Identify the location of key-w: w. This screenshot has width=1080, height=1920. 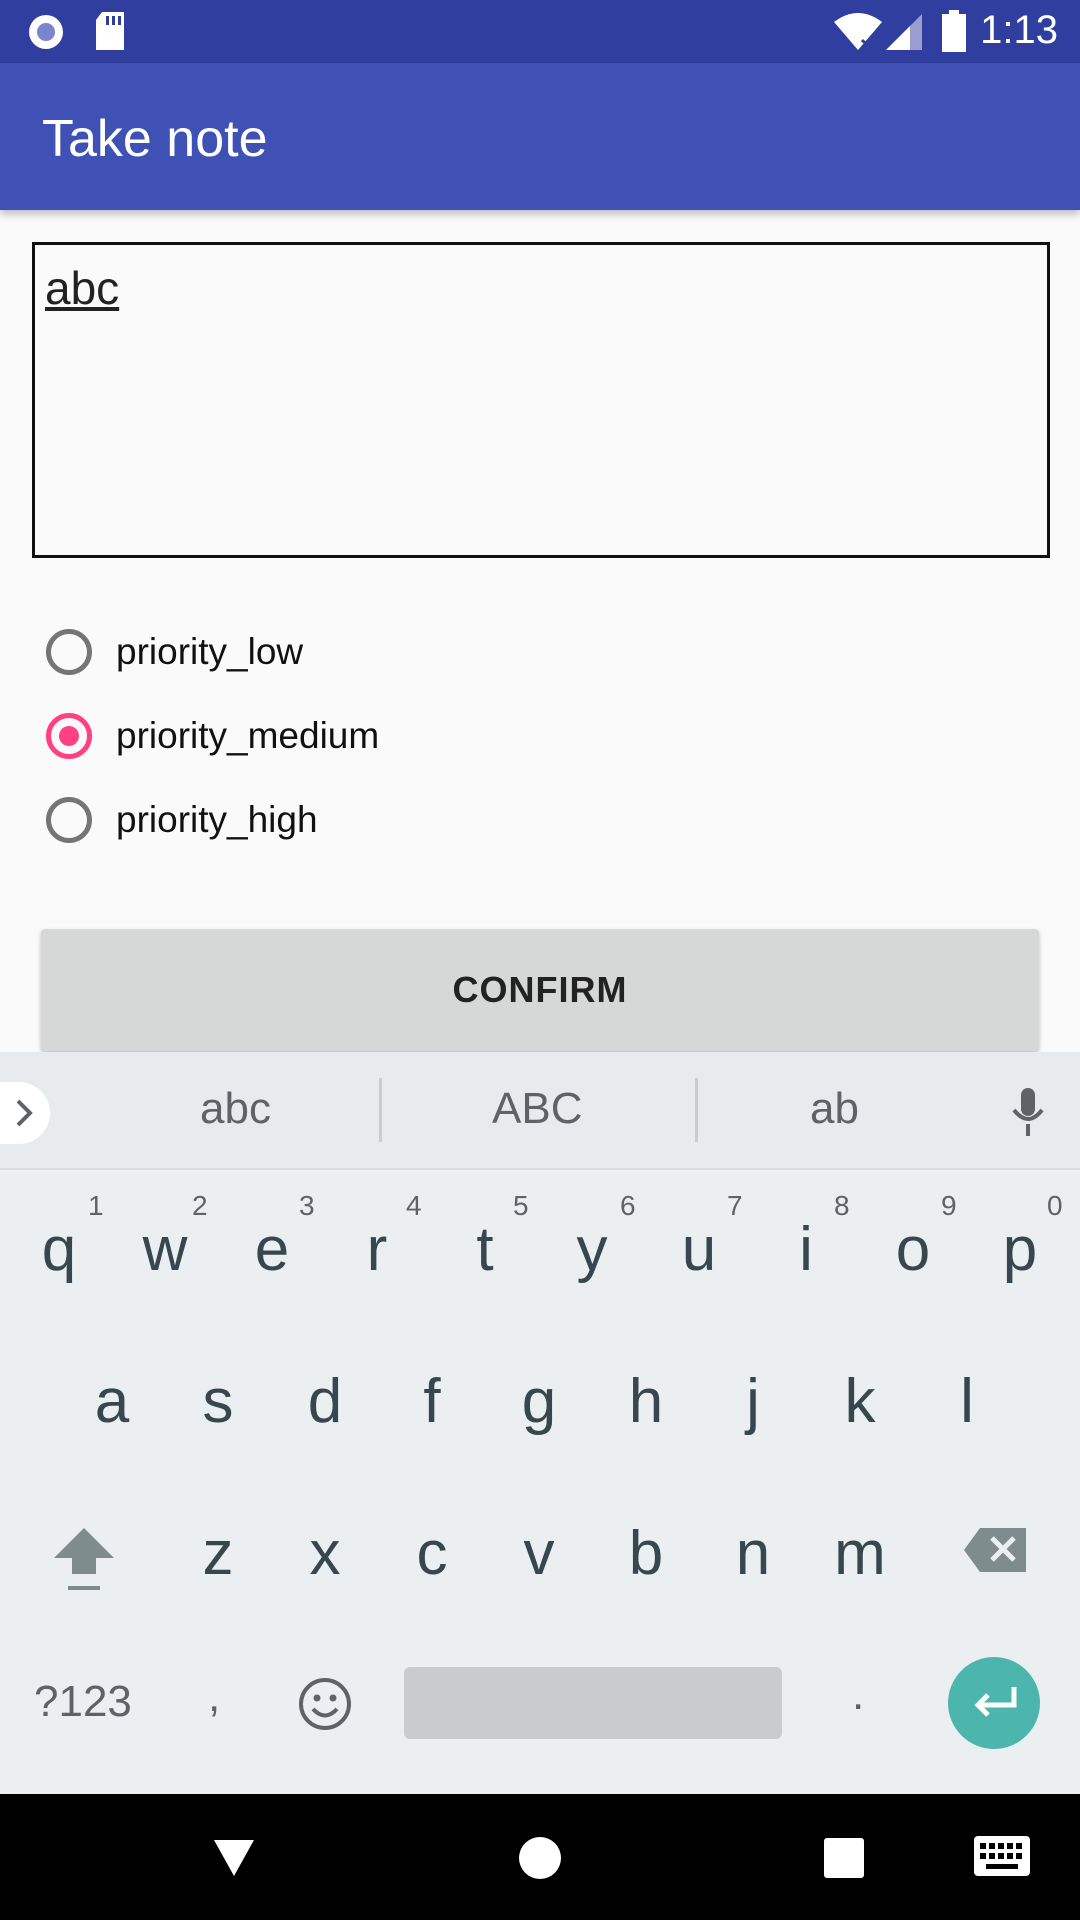
(165, 1249).